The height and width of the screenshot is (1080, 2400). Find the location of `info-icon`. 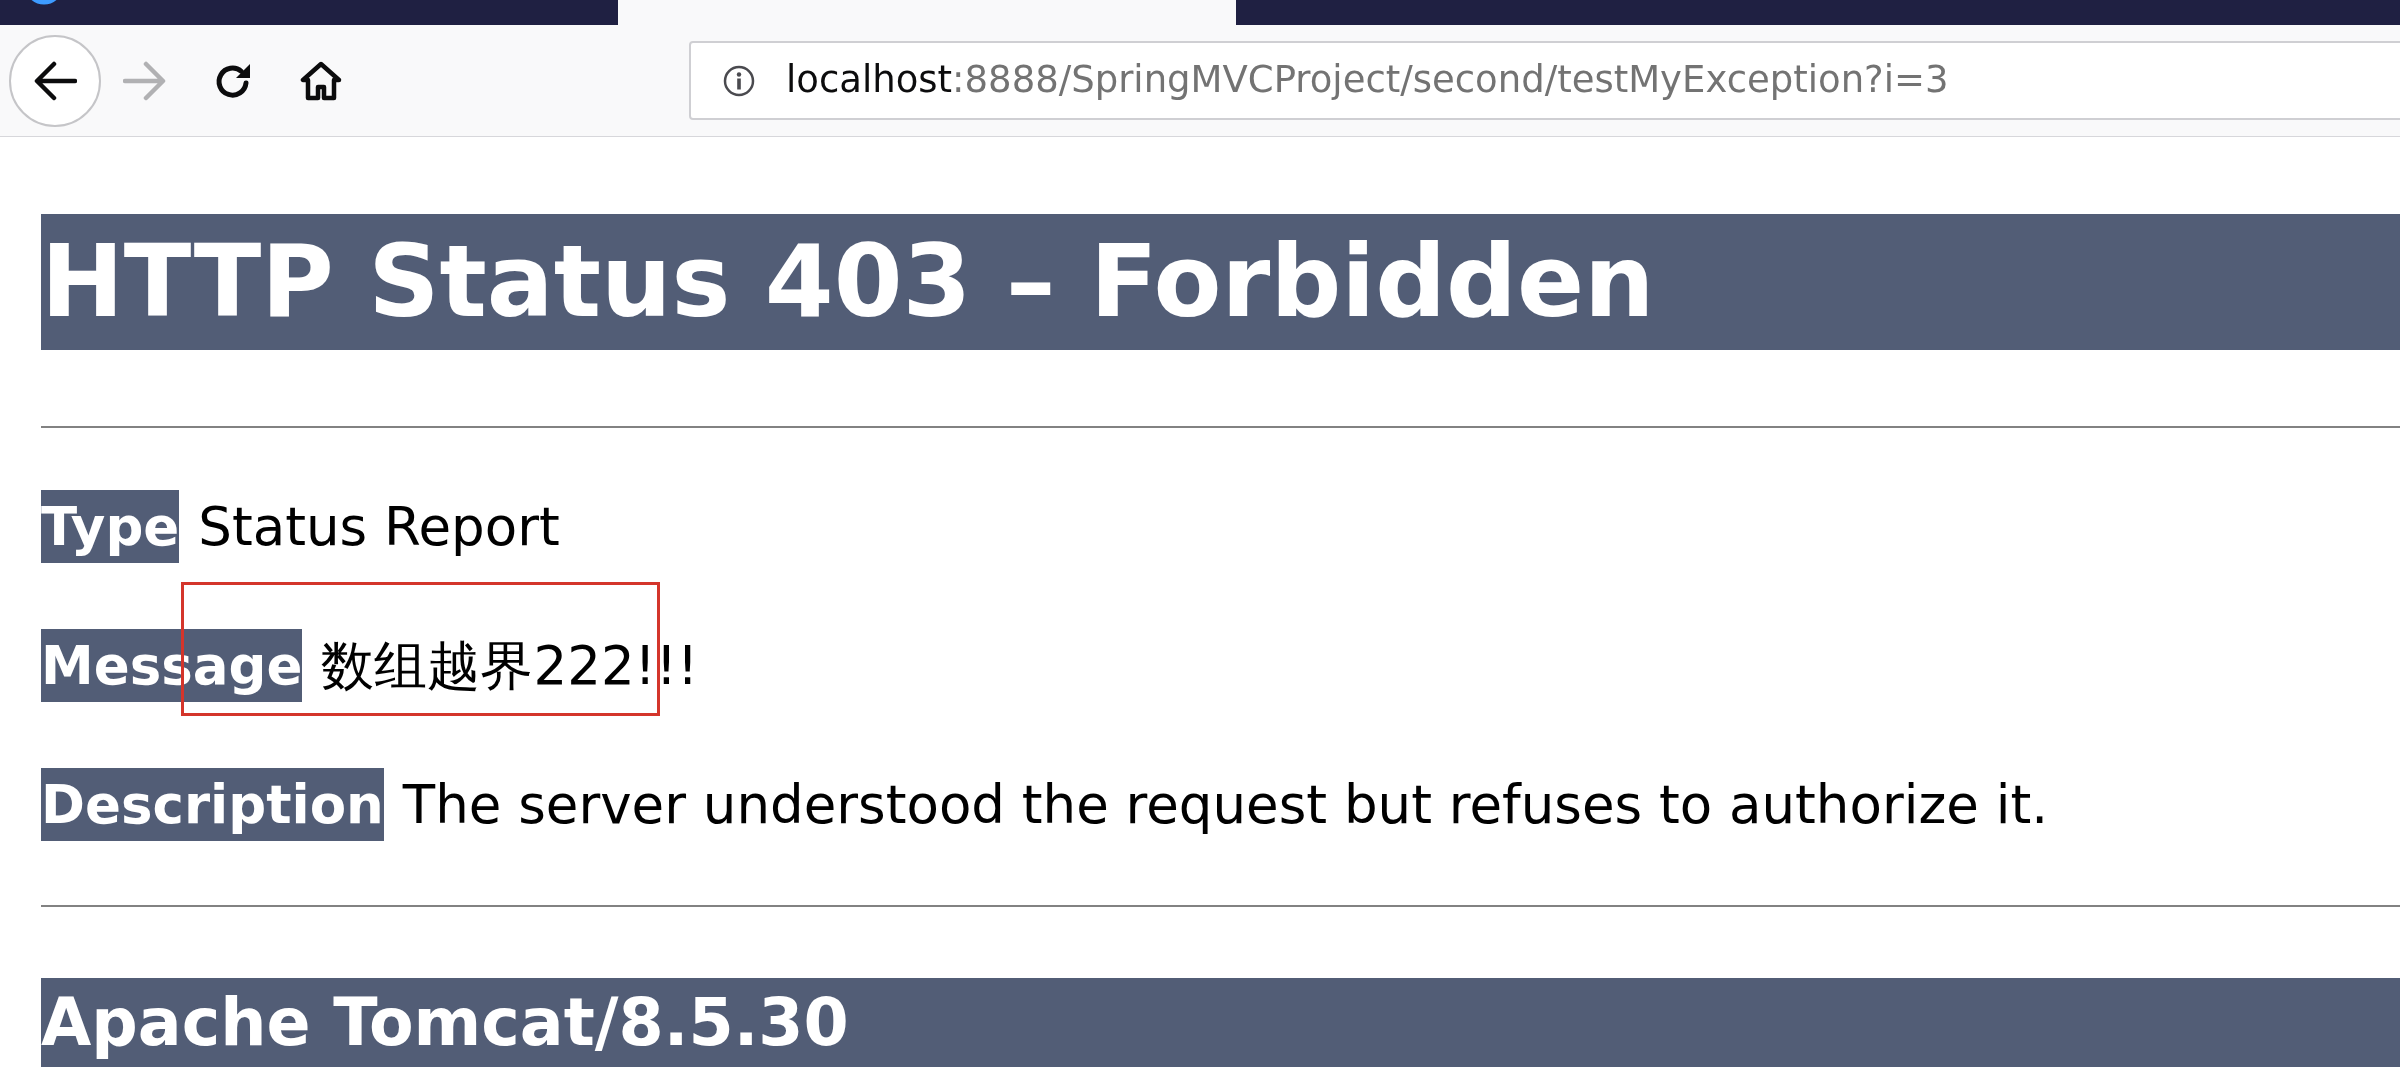

info-icon is located at coordinates (739, 80).